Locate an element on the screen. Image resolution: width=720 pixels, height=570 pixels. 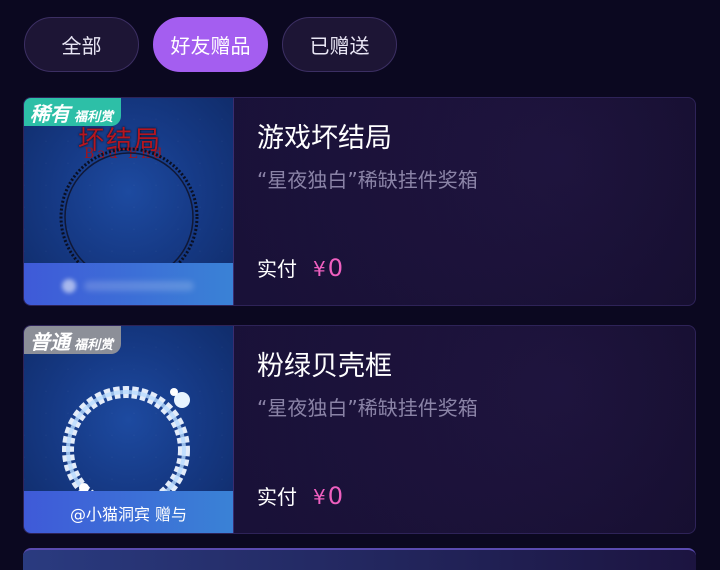
rarity-badge: 稀有 福利赏 is located at coordinates (73, 112).